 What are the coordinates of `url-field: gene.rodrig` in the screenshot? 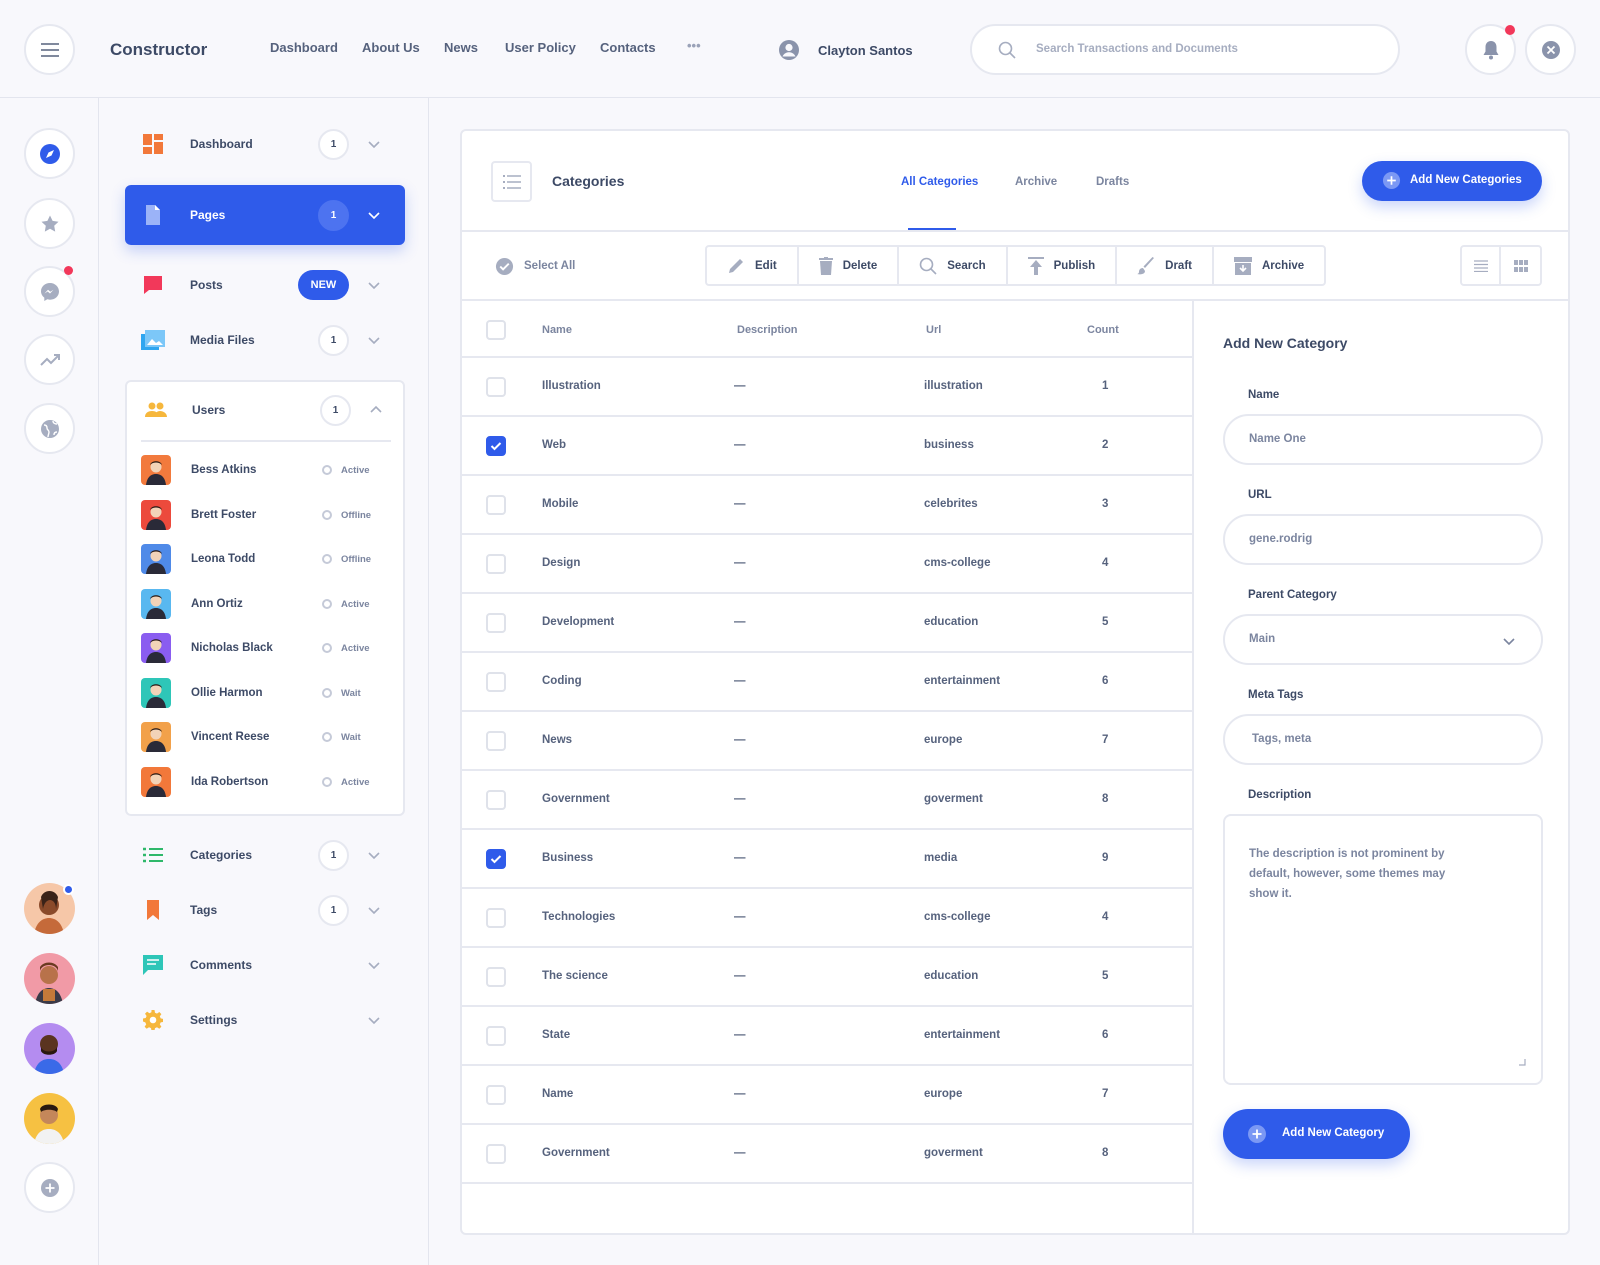 It's located at (1383, 539).